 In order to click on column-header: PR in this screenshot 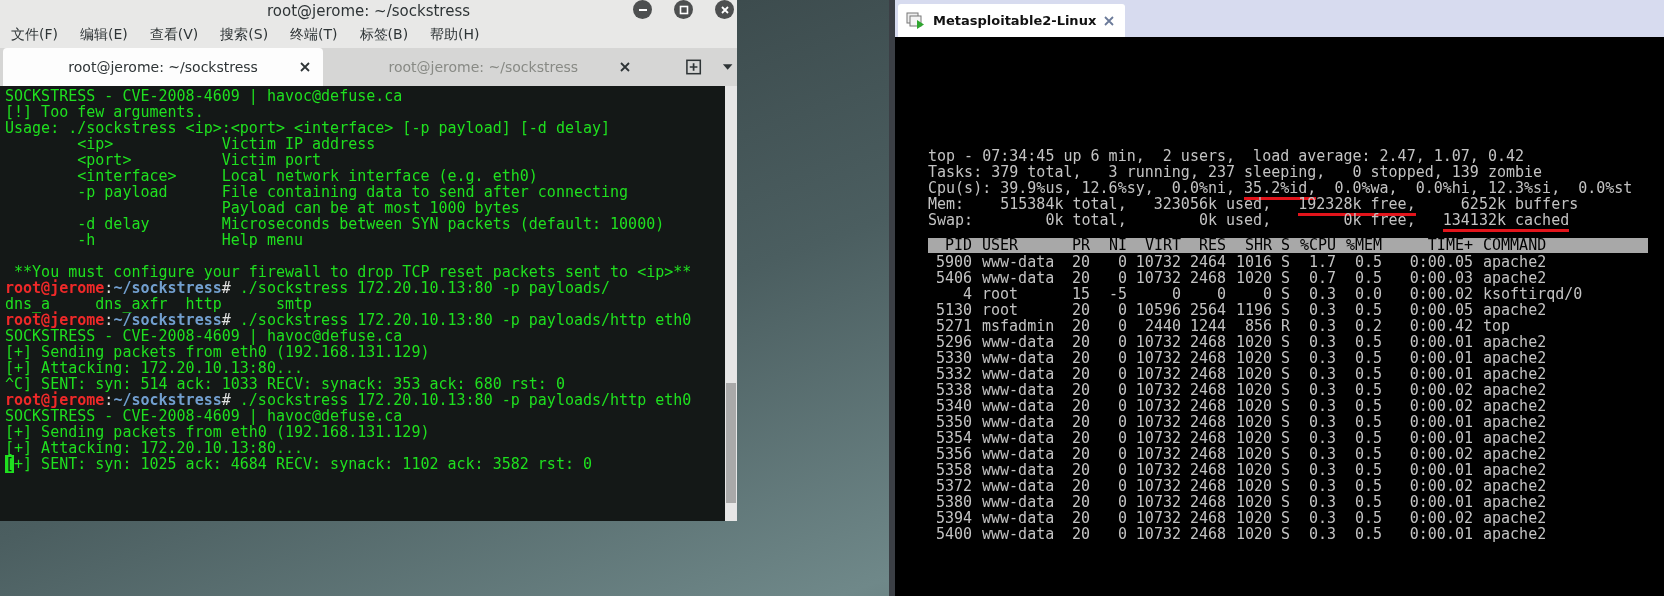, I will do `click(1080, 245)`.